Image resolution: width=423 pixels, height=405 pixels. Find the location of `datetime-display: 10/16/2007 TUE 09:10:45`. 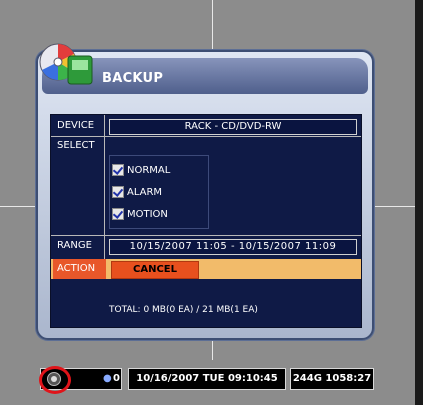

datetime-display: 10/16/2007 TUE 09:10:45 is located at coordinates (207, 379).